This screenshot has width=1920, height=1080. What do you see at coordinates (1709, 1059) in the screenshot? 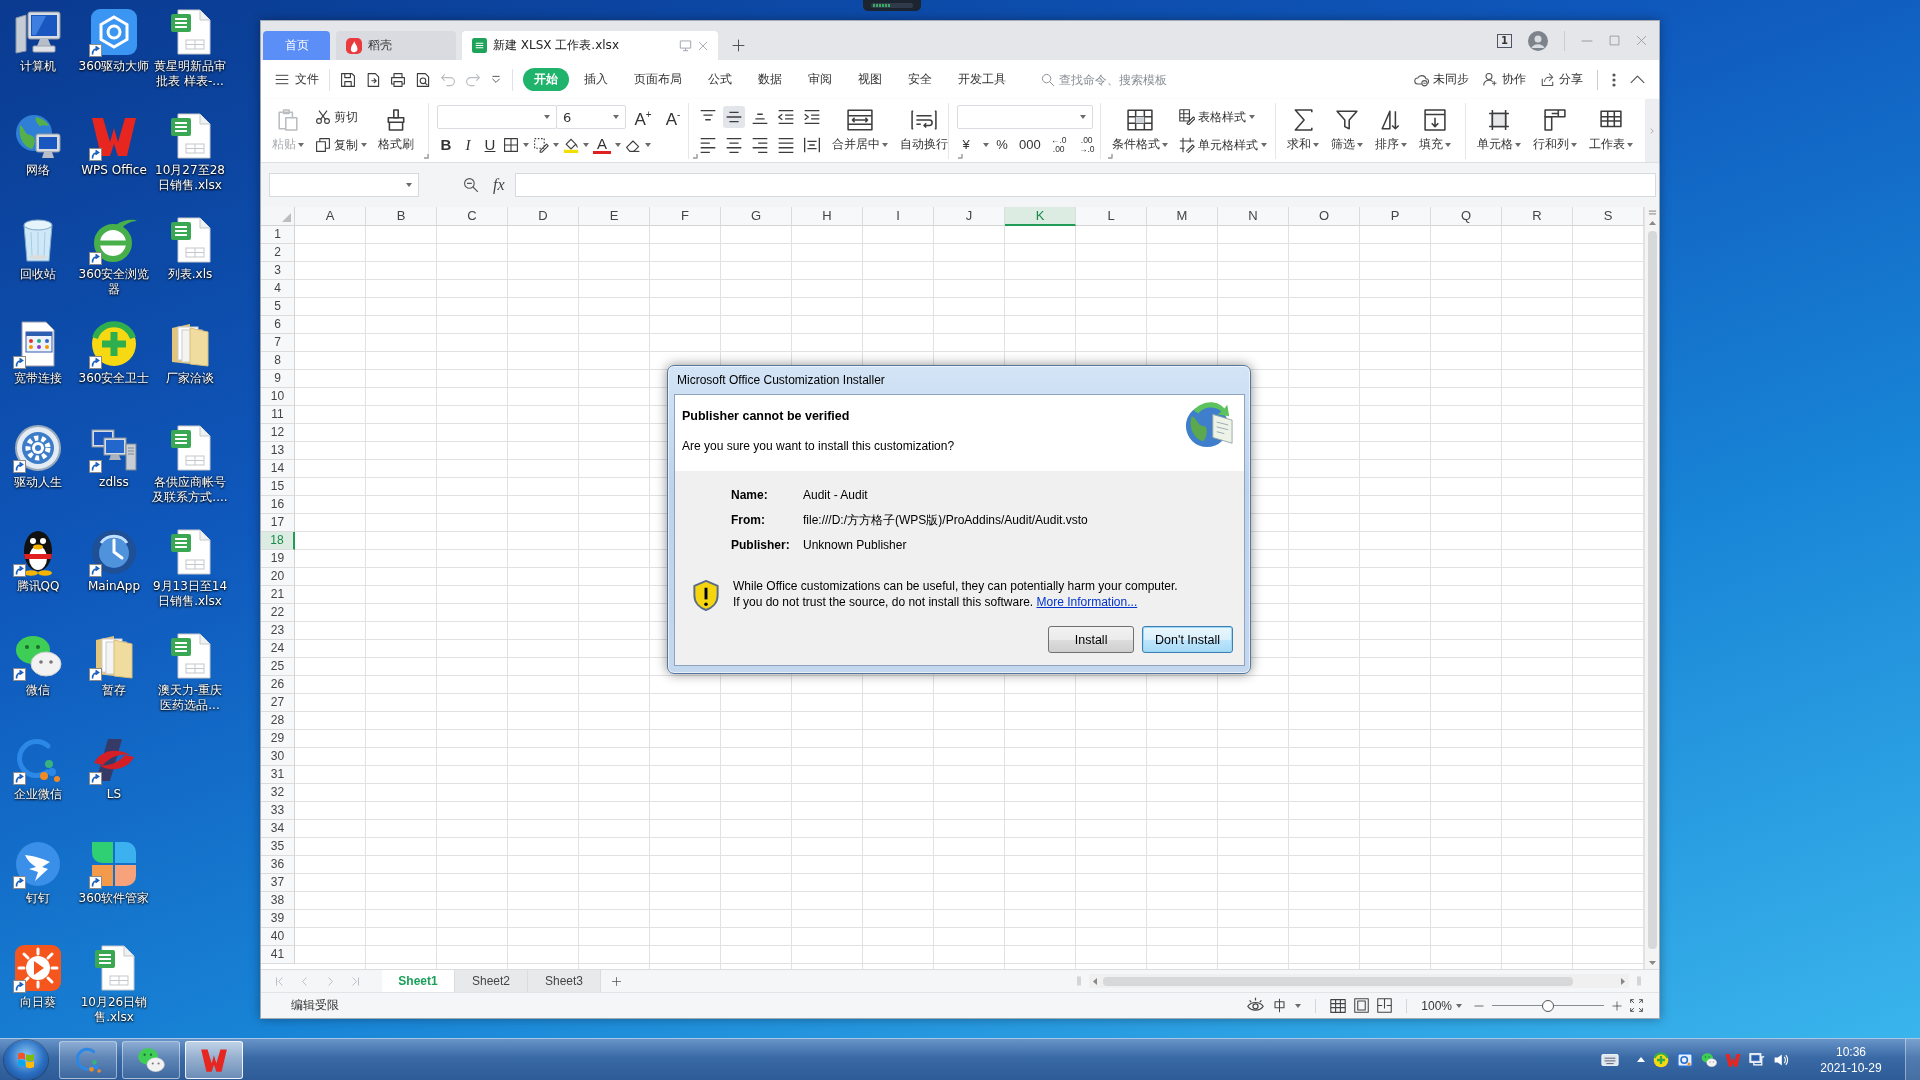
I see `chat-bubbles-icon` at bounding box center [1709, 1059].